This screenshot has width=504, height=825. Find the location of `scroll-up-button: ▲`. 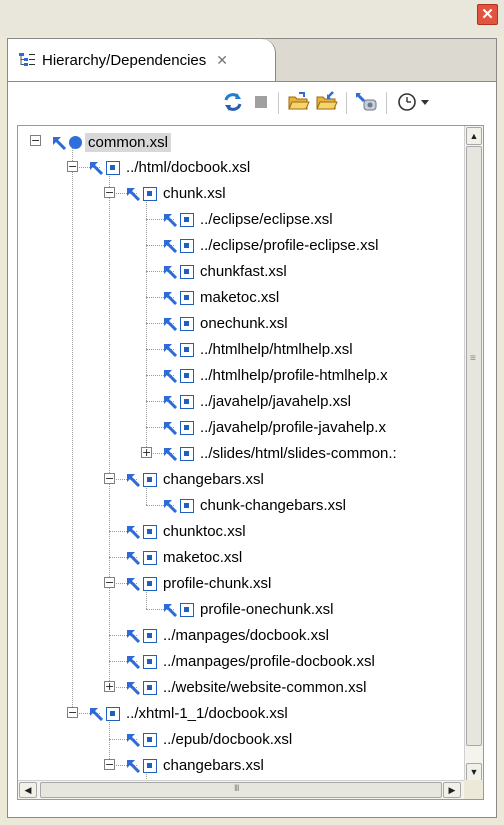

scroll-up-button: ▲ is located at coordinates (474, 136).